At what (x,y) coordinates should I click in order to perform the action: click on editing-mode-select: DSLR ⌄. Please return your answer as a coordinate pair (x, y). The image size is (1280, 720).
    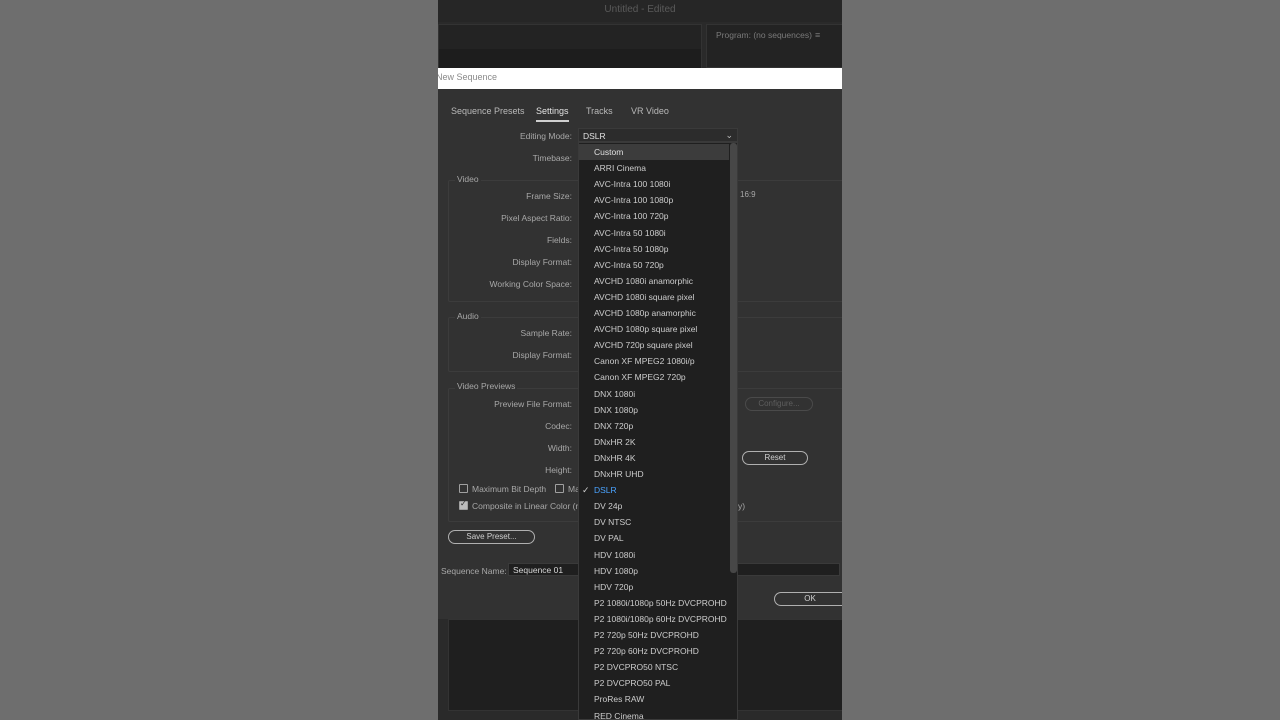
    Looking at the image, I should click on (658, 135).